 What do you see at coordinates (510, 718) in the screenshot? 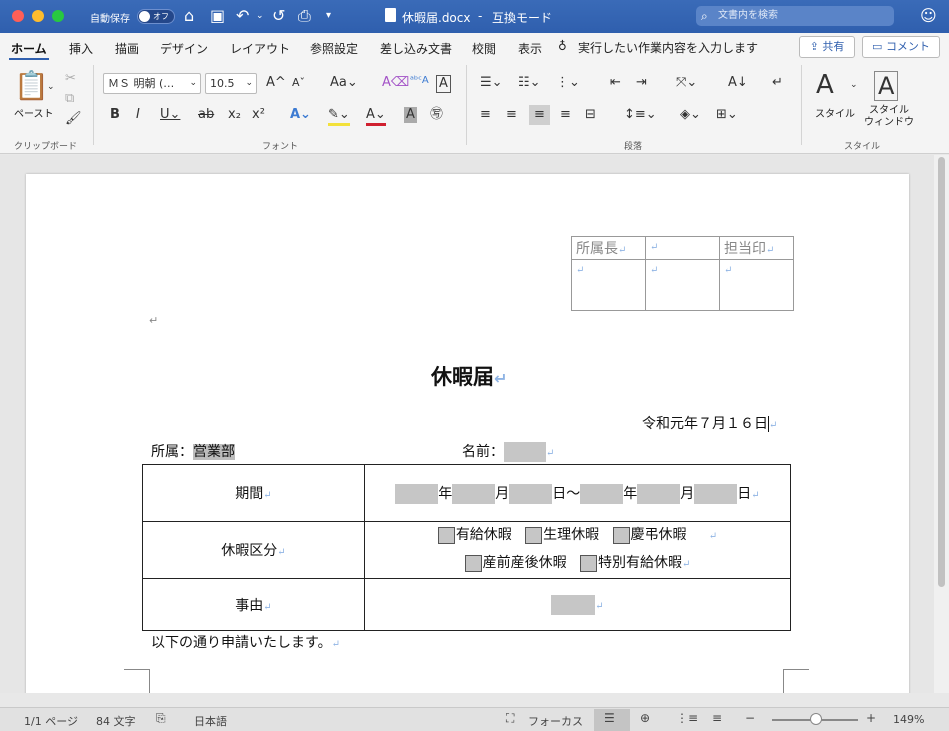
I see `focus-icon: ⛶` at bounding box center [510, 718].